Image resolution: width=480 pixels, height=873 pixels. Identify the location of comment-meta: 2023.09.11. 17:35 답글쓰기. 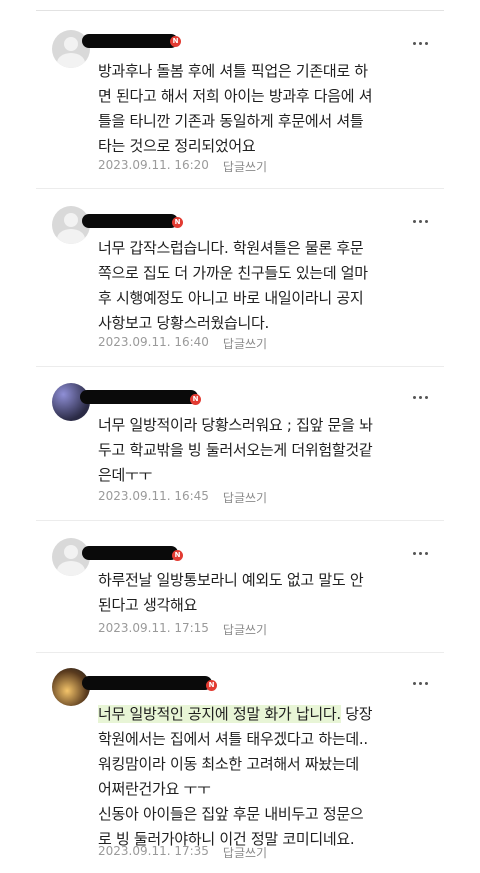
(182, 852).